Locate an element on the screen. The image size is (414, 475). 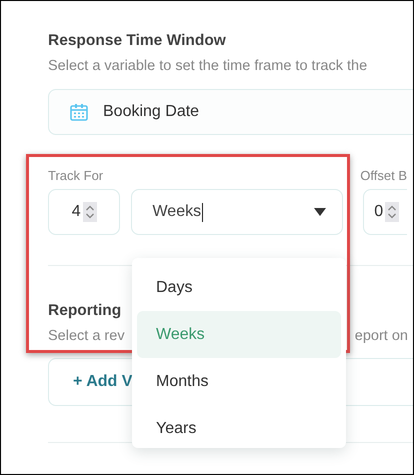
calendar-icon is located at coordinates (79, 112).